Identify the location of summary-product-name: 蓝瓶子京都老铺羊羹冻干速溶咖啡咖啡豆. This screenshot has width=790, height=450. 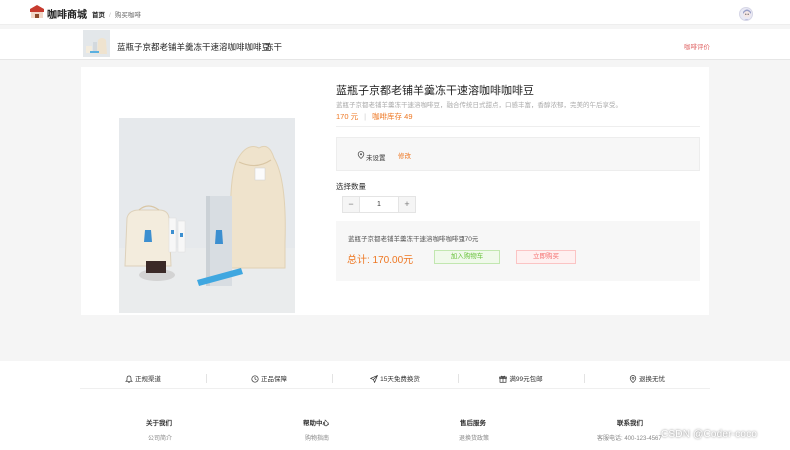
(406, 239).